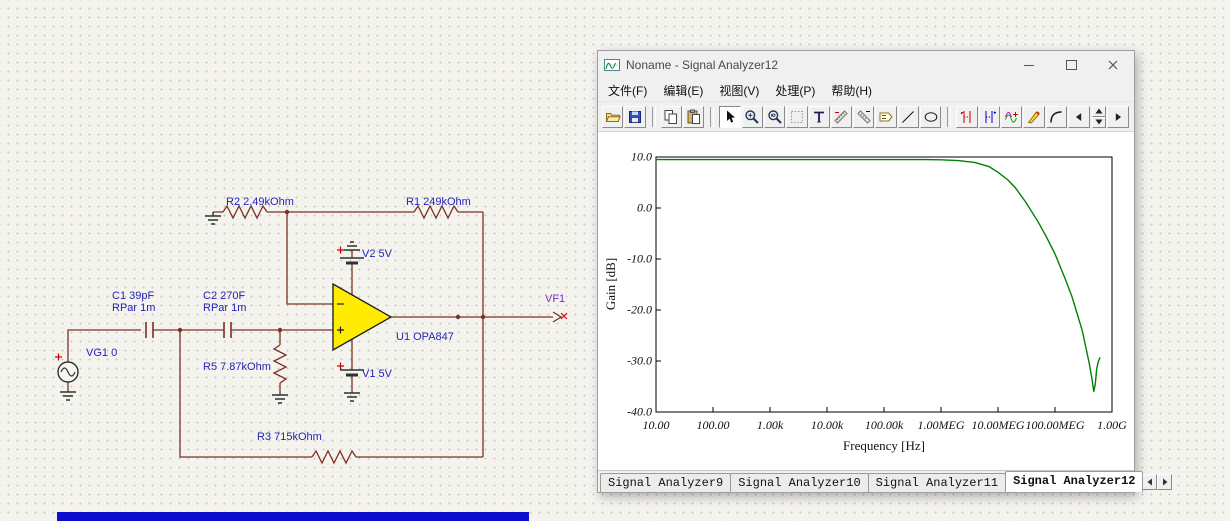 Image resolution: width=1230 pixels, height=521 pixels. Describe the element at coordinates (639, 411) in the screenshot. I see `y-tick-label: -40.0` at that location.